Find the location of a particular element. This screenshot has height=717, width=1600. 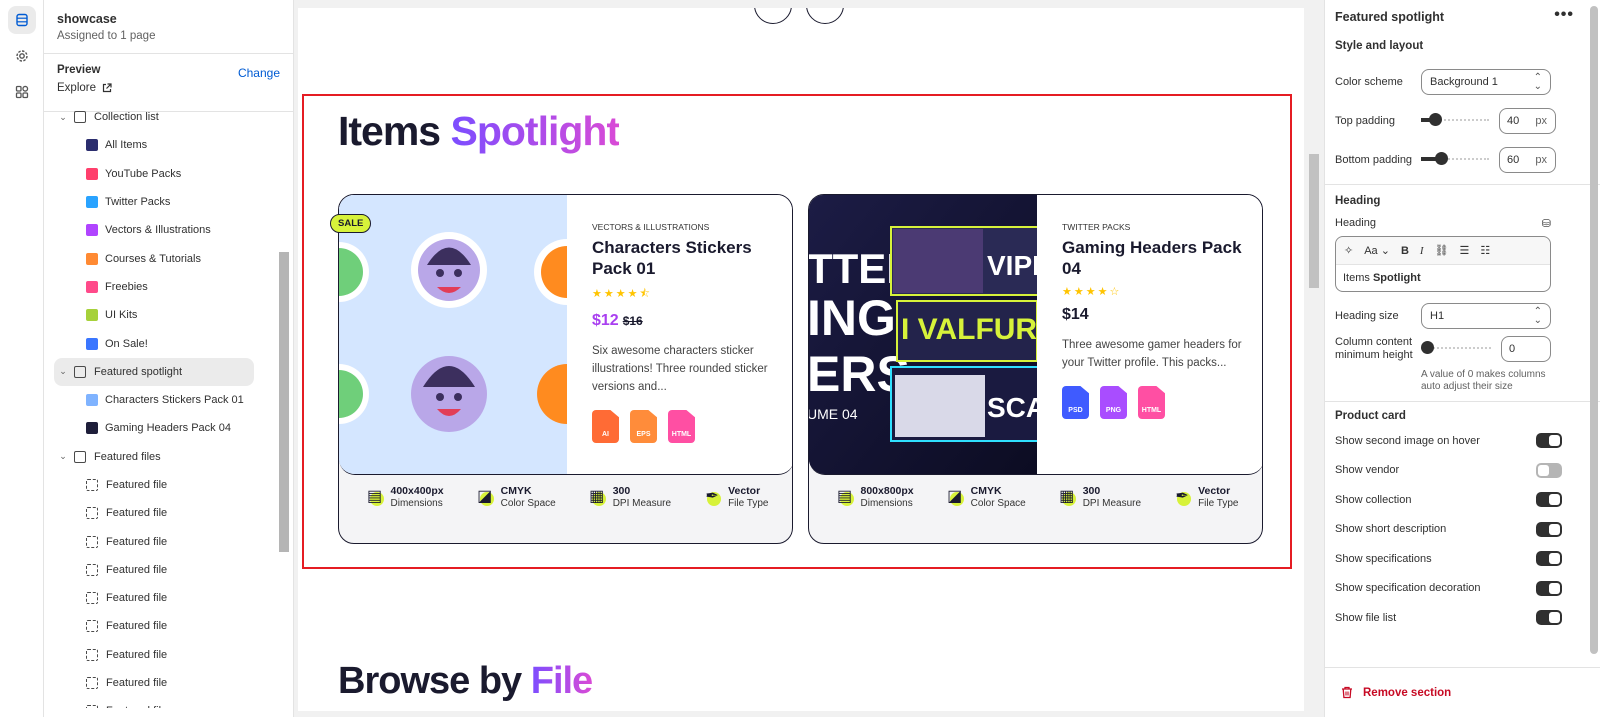

compare-price: $16 is located at coordinates (632, 321).